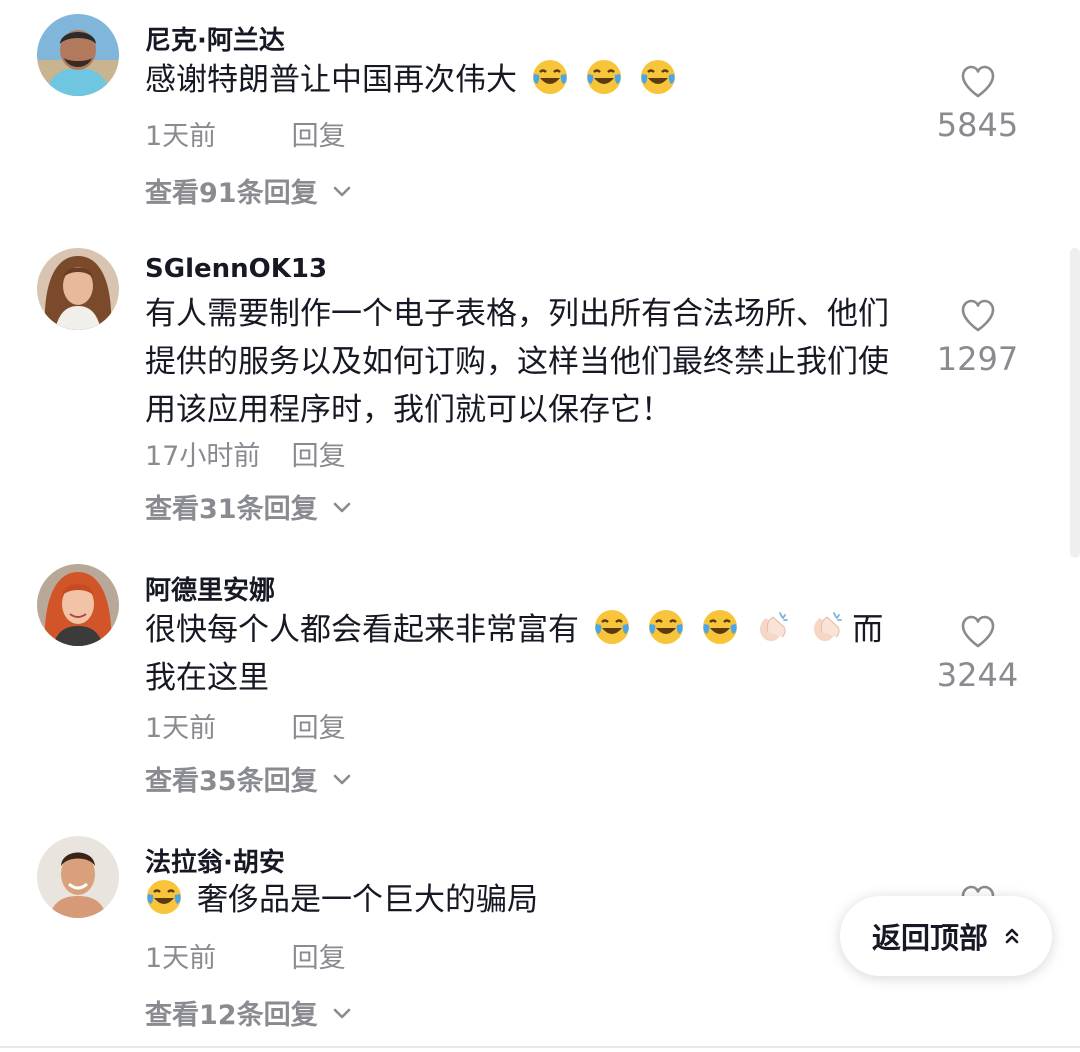 This screenshot has width=1080, height=1052. I want to click on username: 阿德里安娜, so click(210, 588).